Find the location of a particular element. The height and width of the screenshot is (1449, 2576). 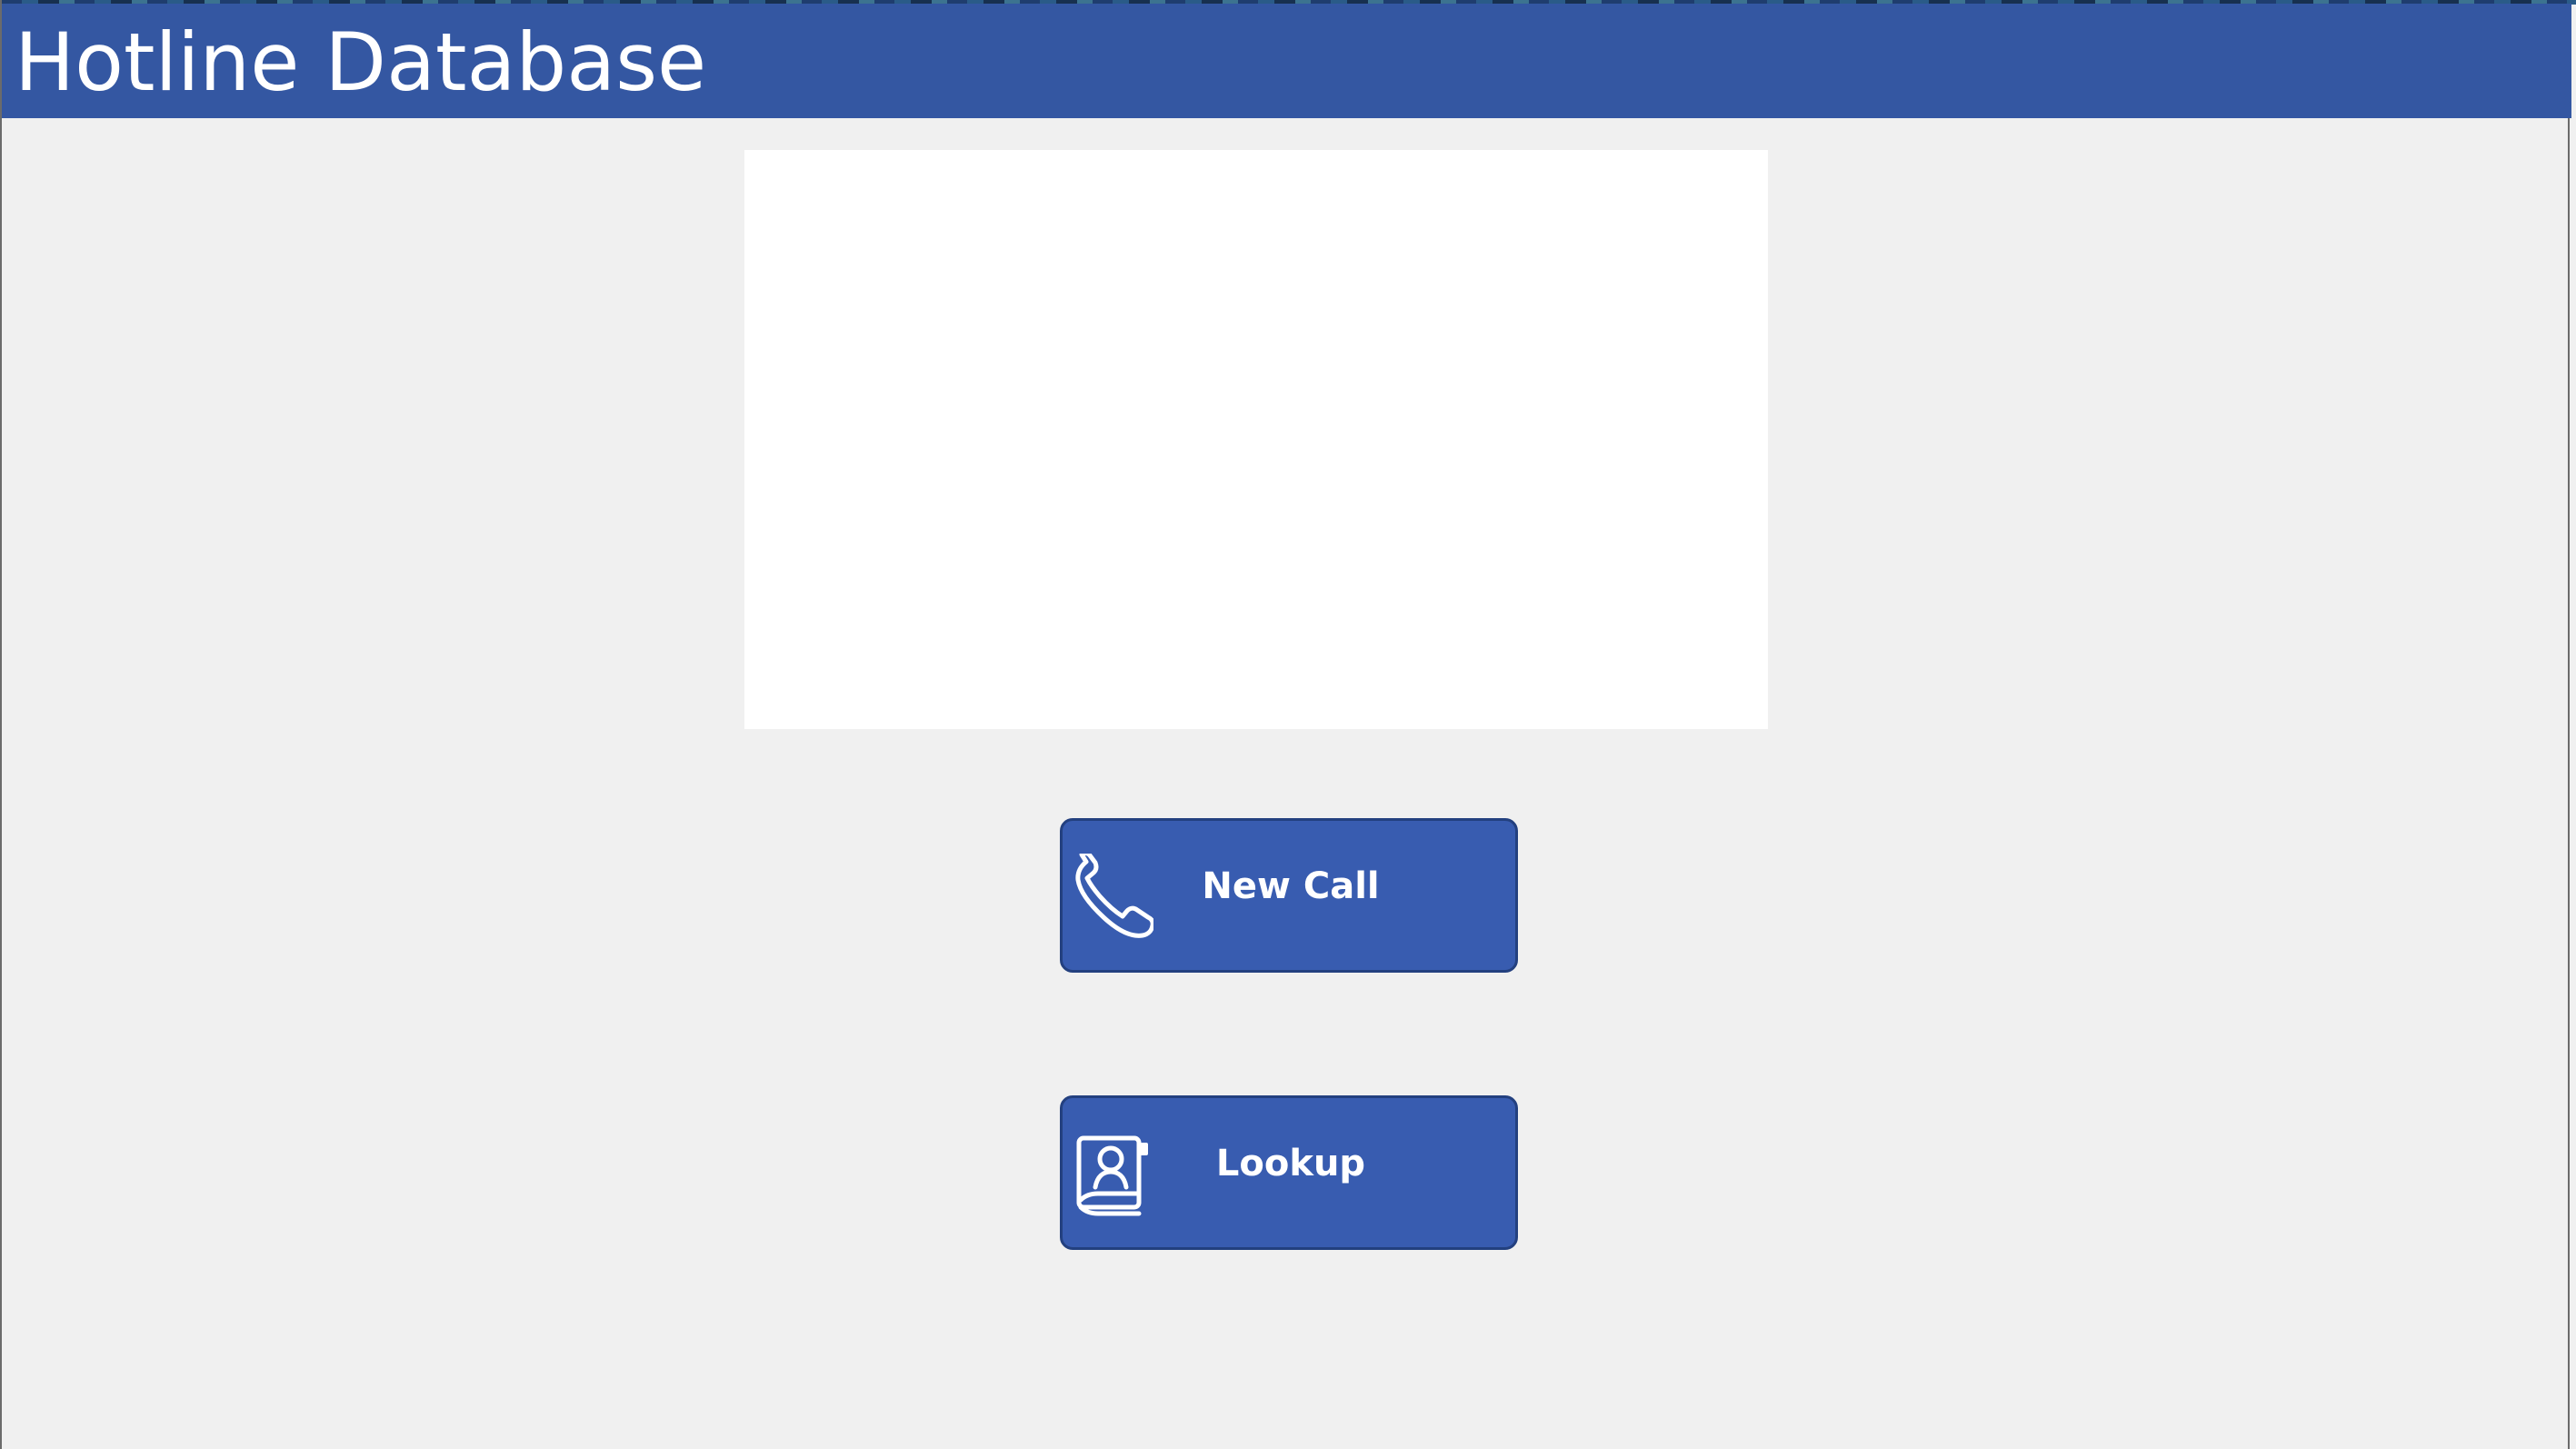

new-call-label: New Call is located at coordinates (1291, 886).